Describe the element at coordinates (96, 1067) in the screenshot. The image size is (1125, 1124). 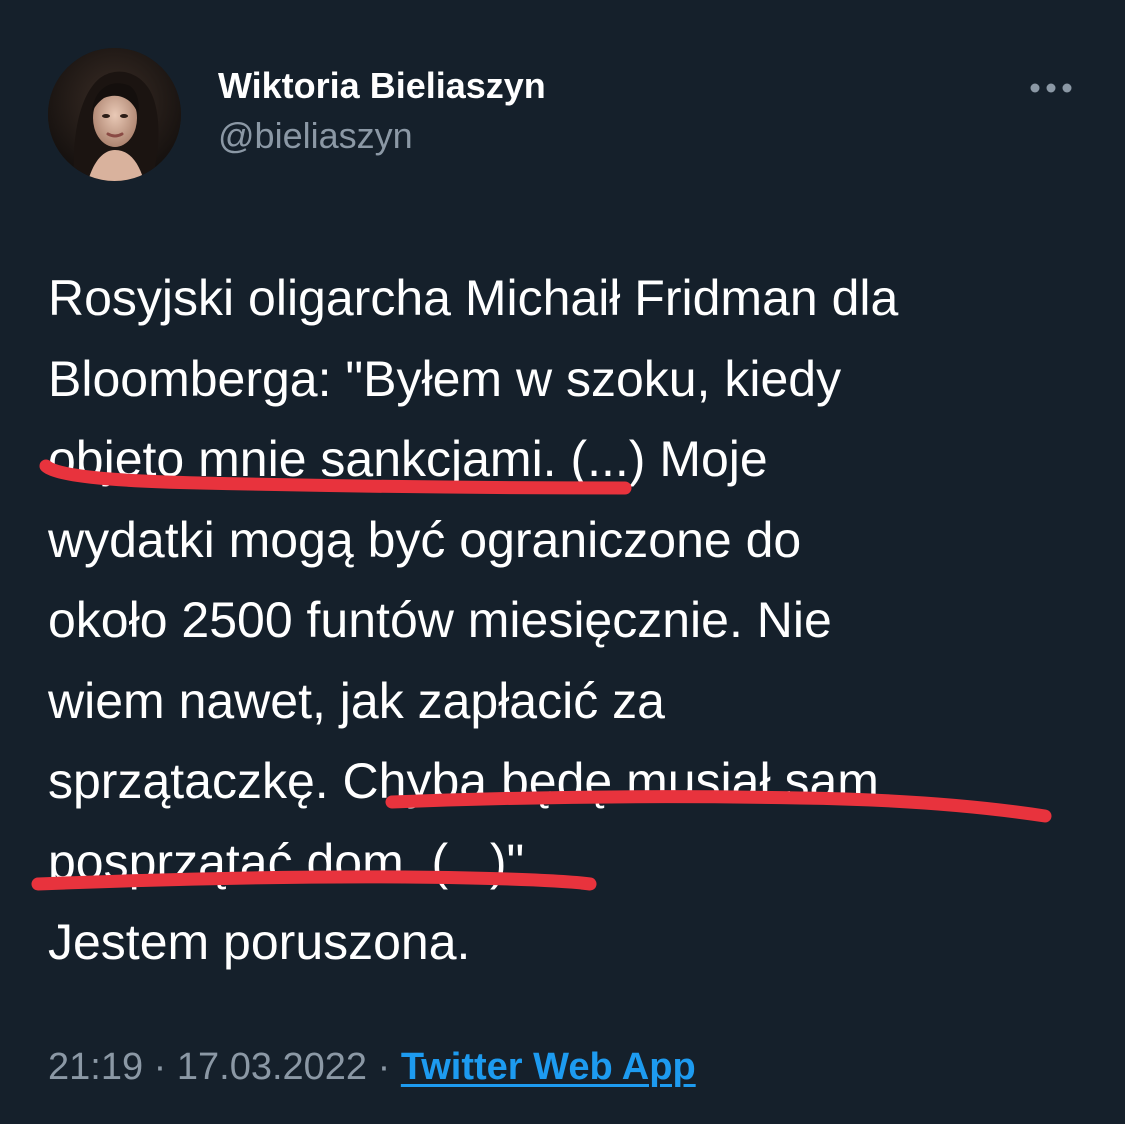
I see `tweet-time: 21:19` at that location.